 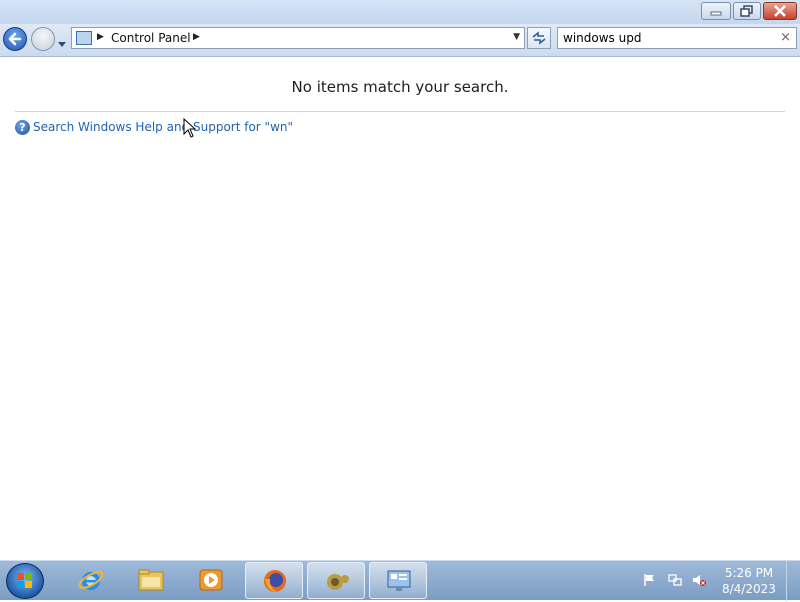 I want to click on back-arrow-icon, so click(x=15, y=39).